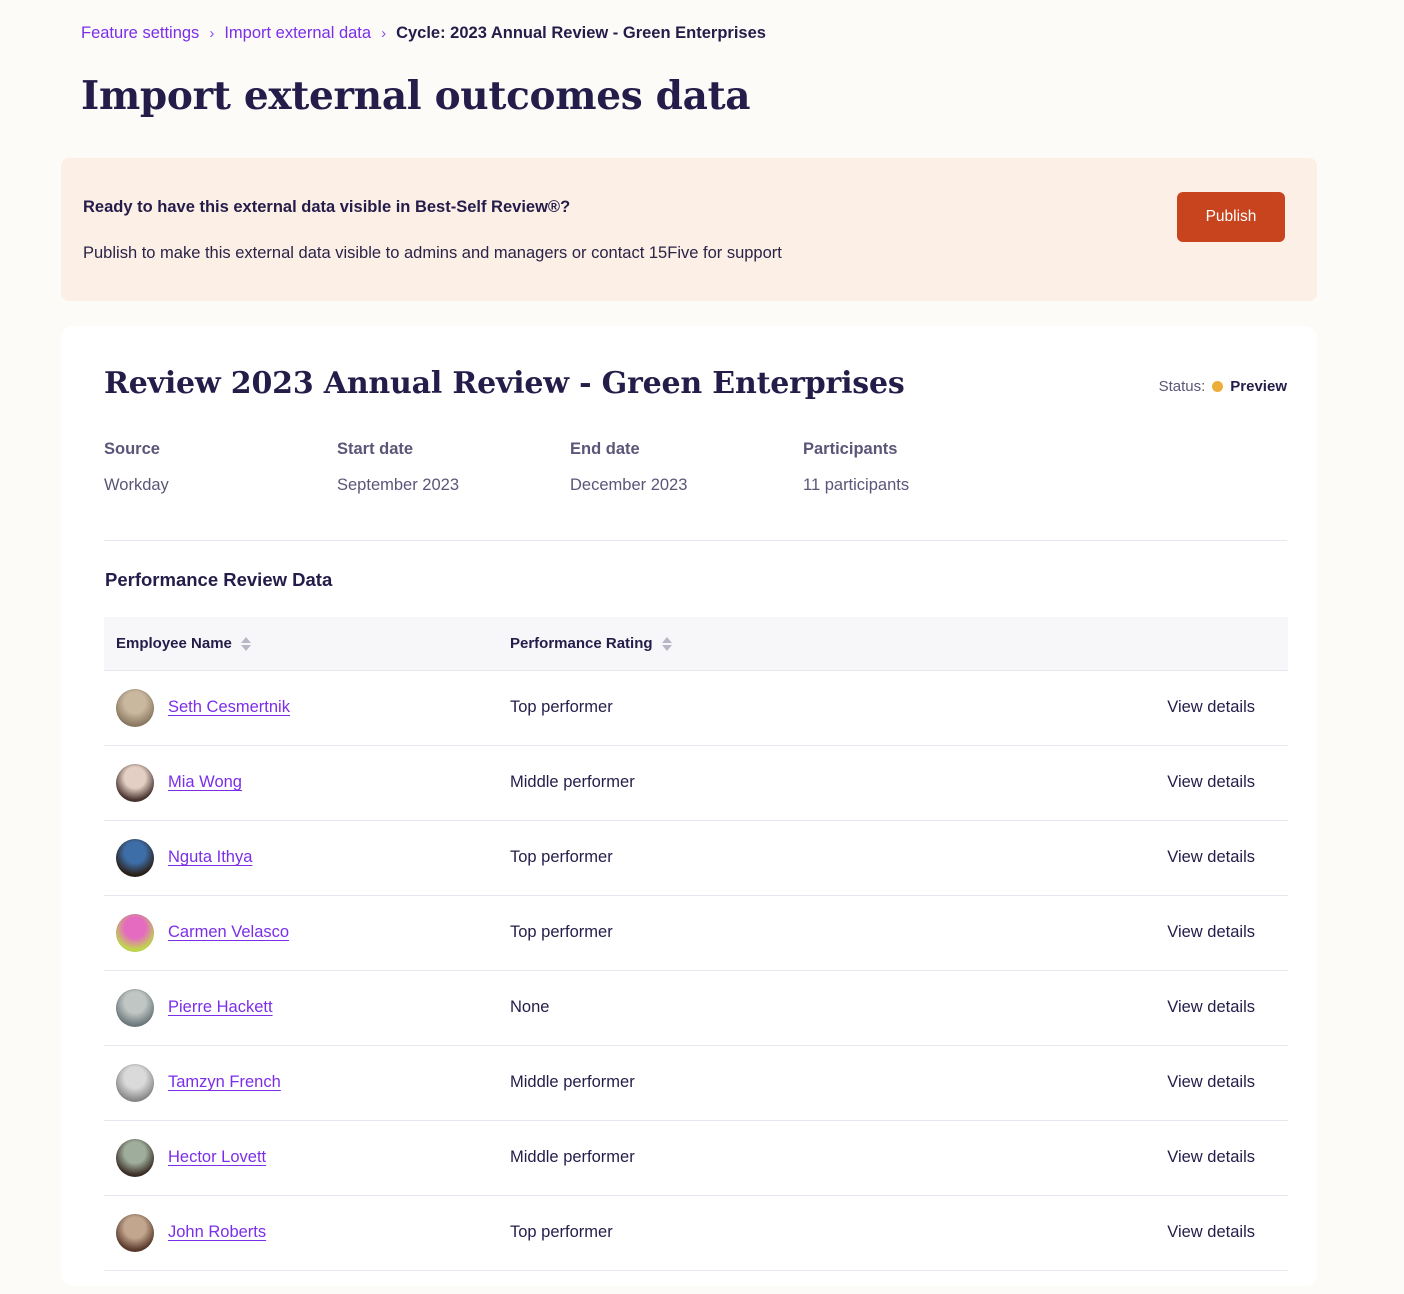  Describe the element at coordinates (307, 858) in the screenshot. I see `cell-employee-name: Nguta Ithya` at that location.